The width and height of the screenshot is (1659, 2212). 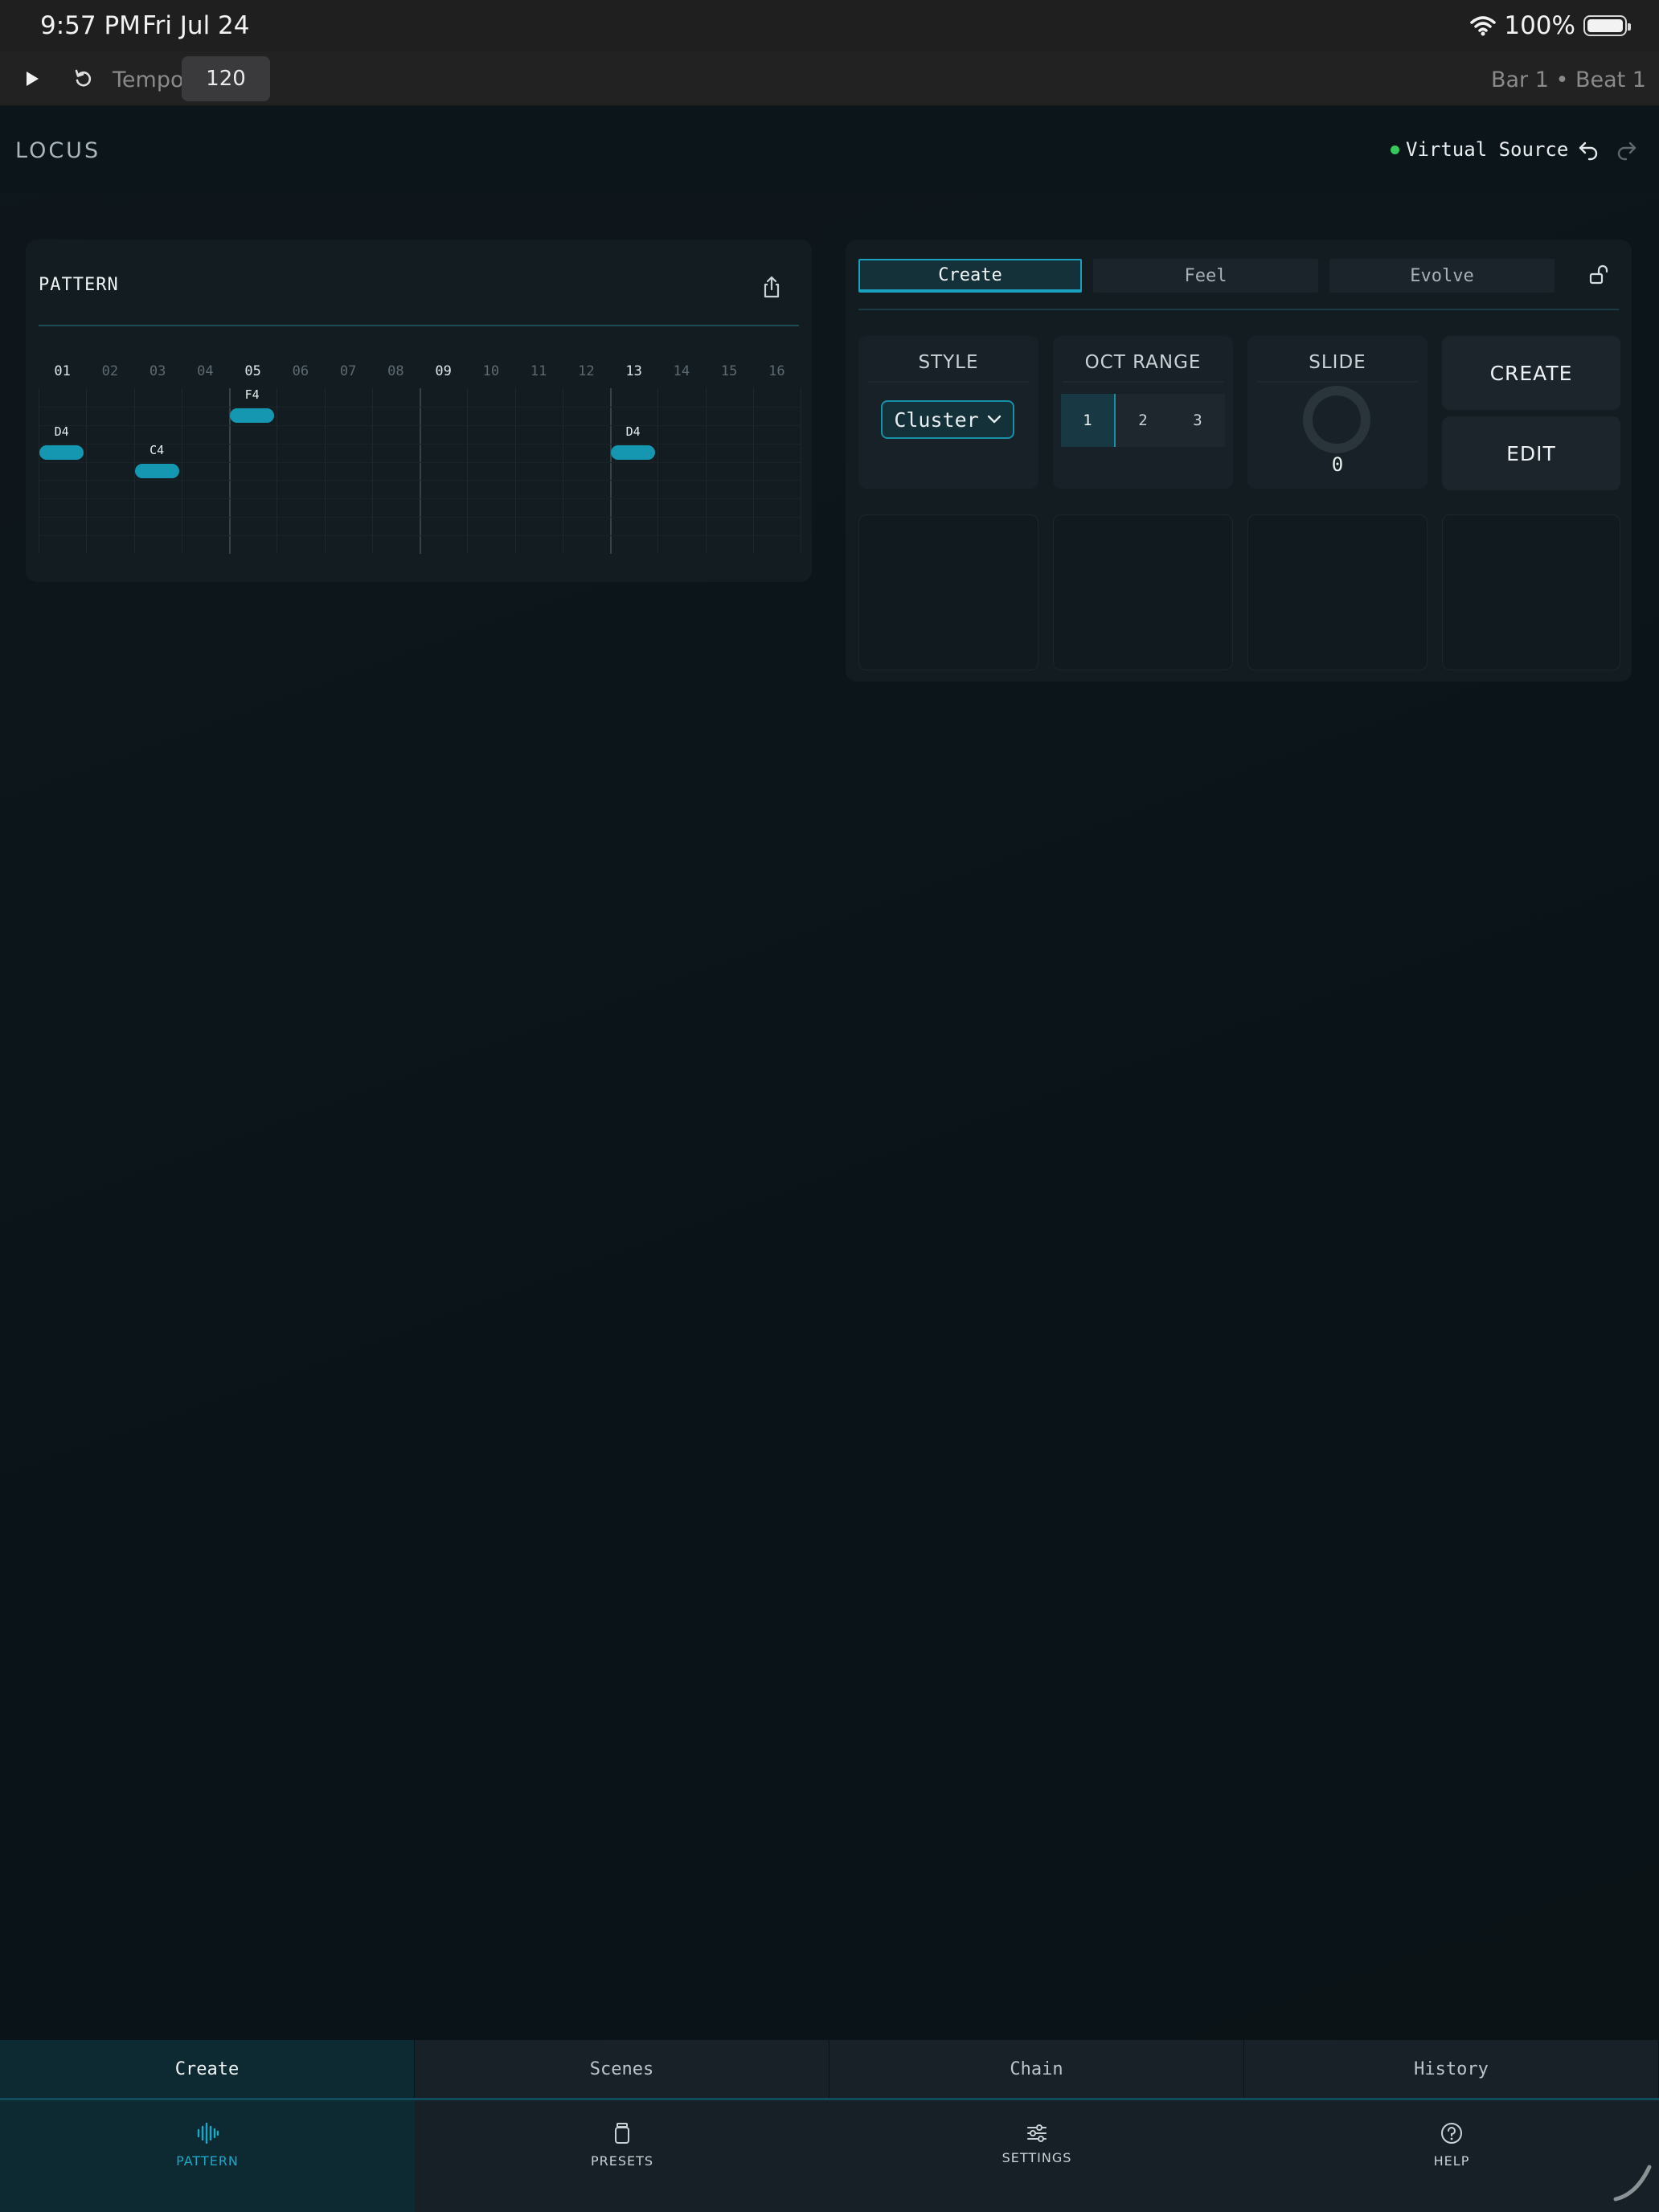 What do you see at coordinates (1539, 25) in the screenshot?
I see `battery-percent: 100%` at bounding box center [1539, 25].